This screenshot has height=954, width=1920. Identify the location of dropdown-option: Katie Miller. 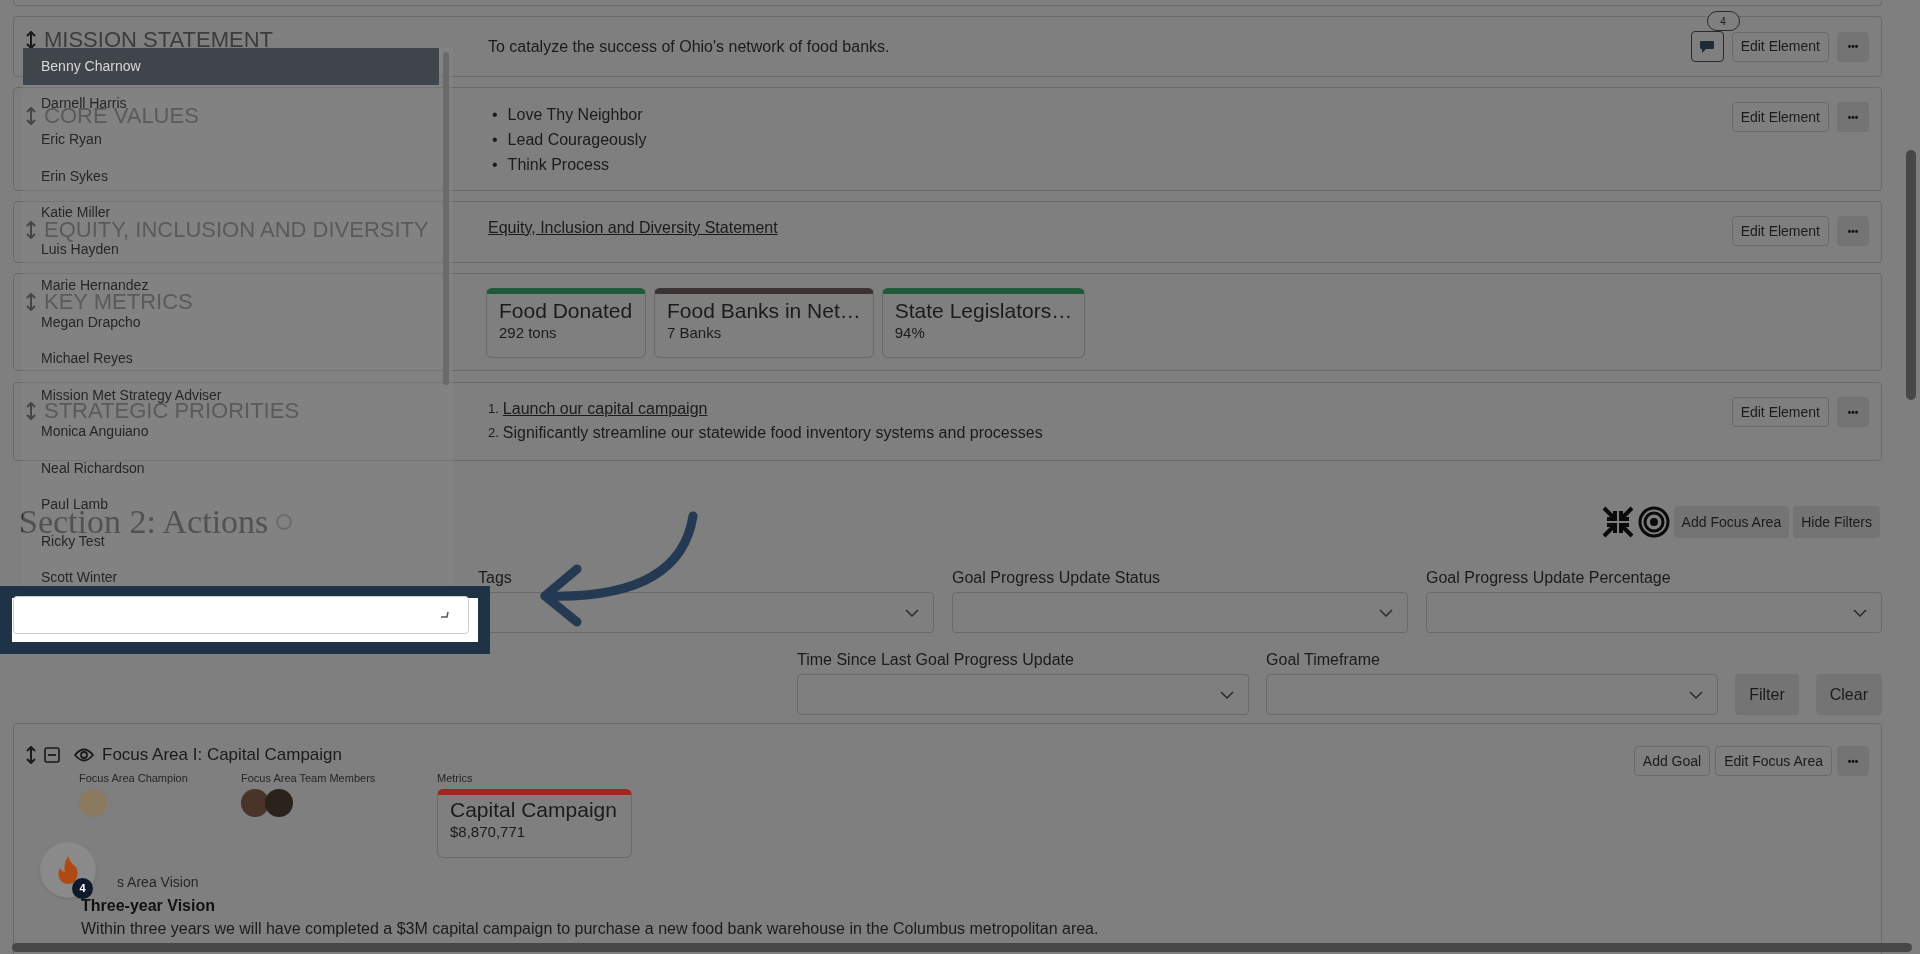
(67, 212).